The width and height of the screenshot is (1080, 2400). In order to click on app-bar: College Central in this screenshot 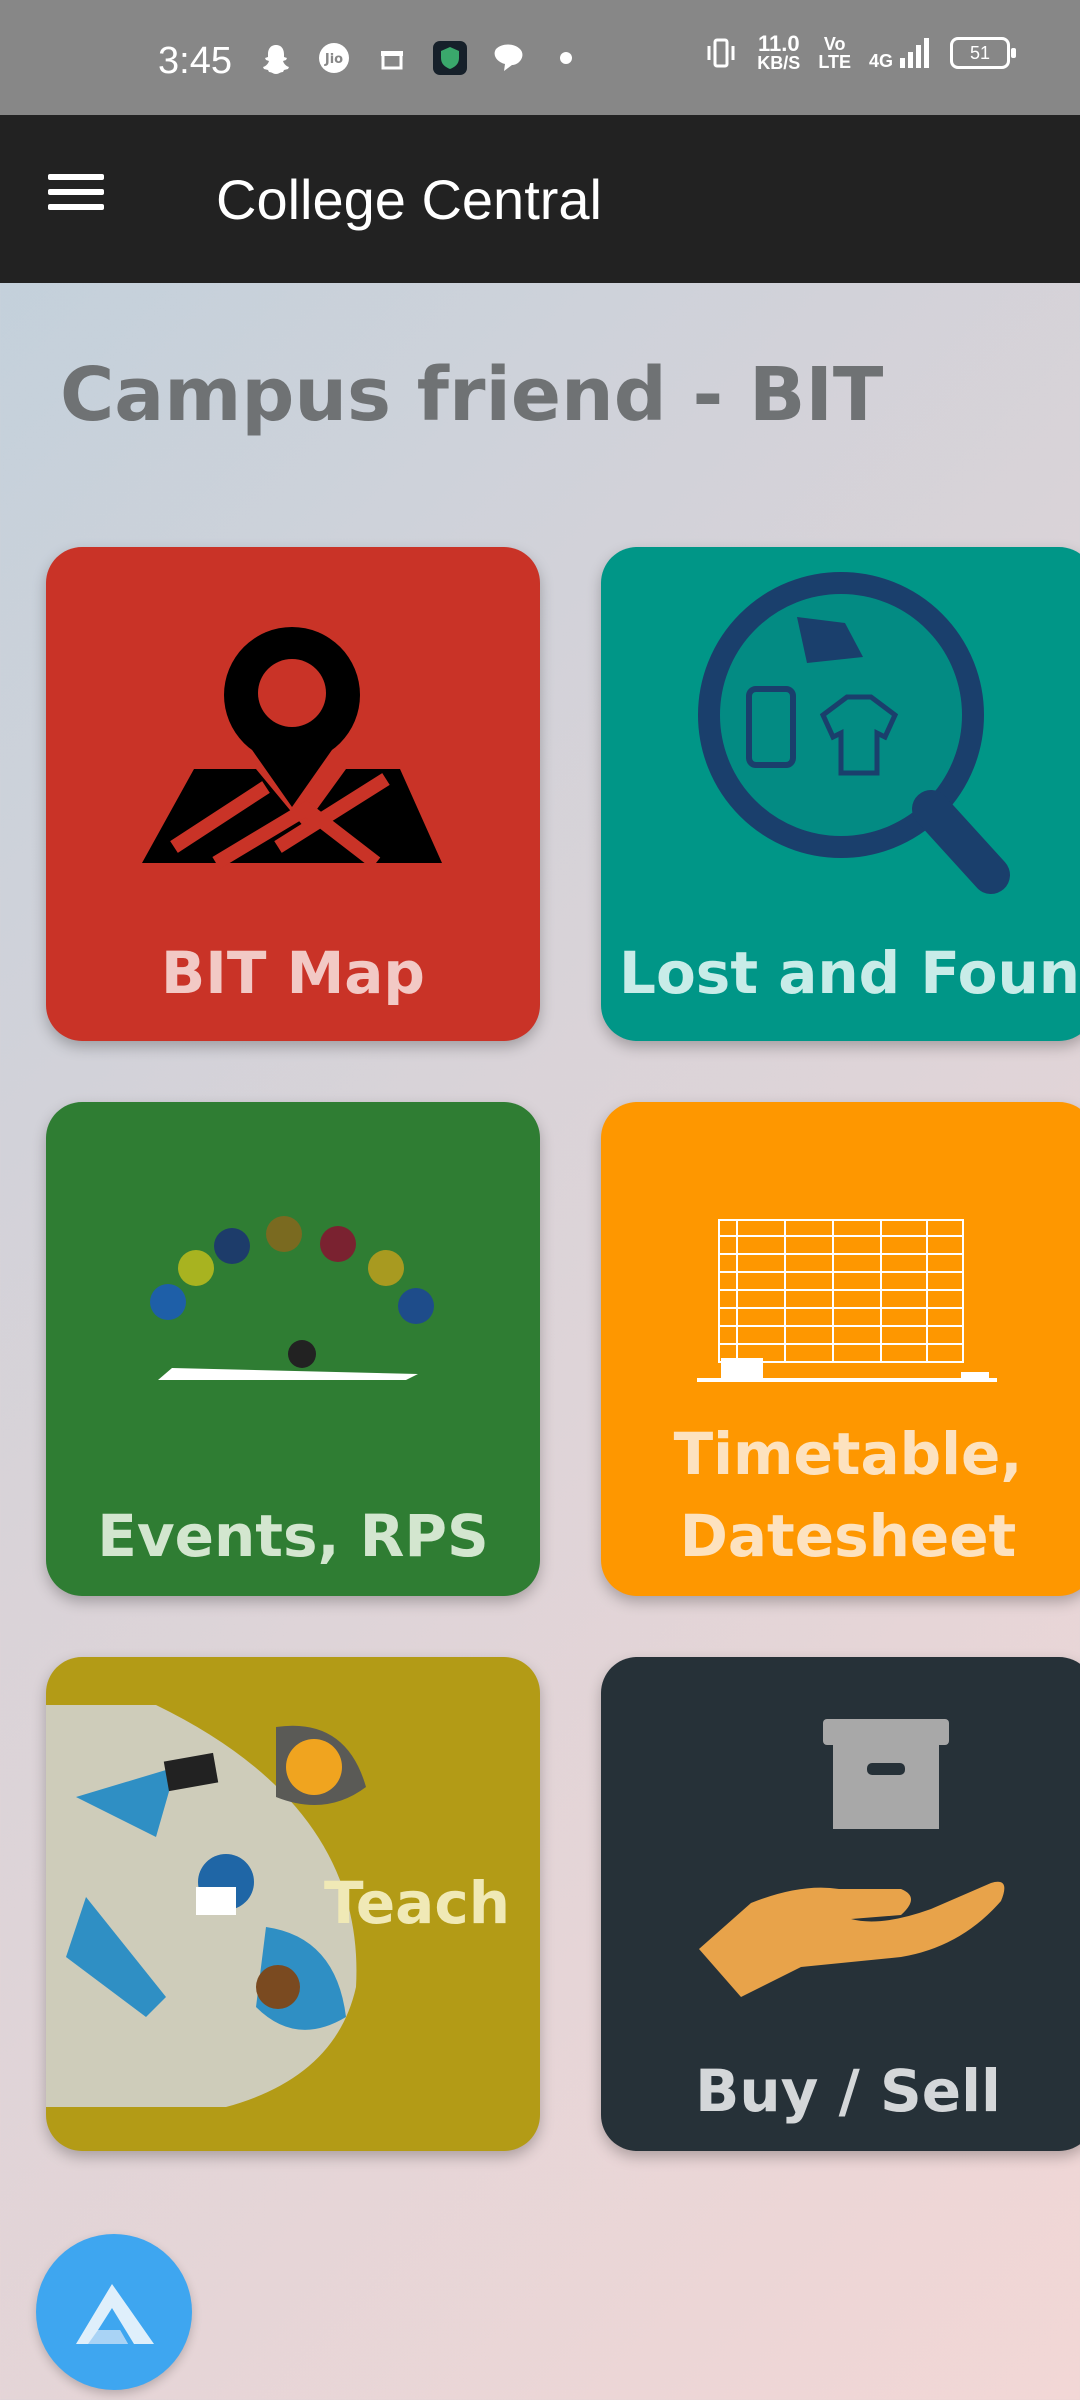, I will do `click(540, 199)`.